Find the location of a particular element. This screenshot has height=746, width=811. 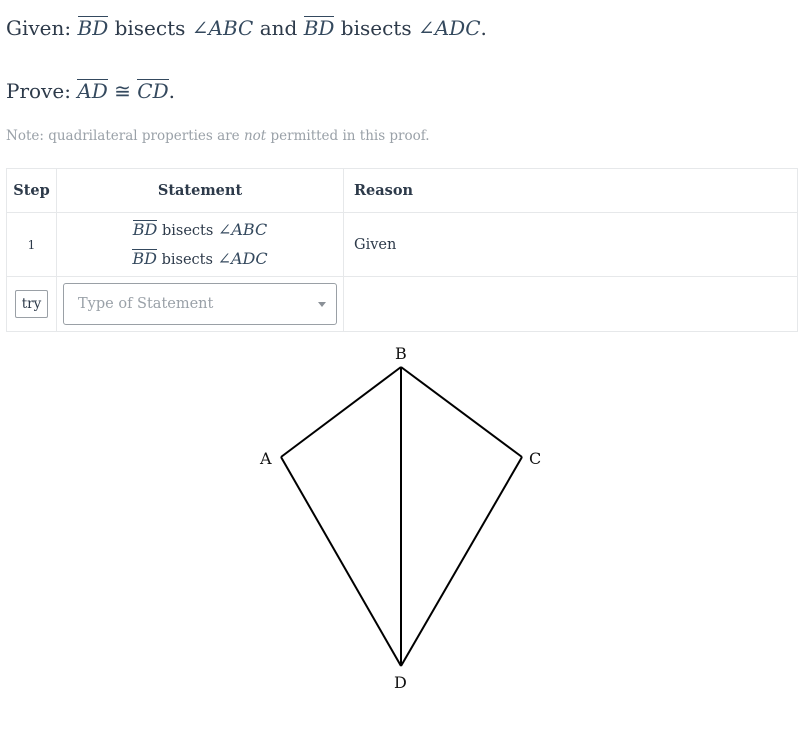

segment-bc is located at coordinates (461, 412).